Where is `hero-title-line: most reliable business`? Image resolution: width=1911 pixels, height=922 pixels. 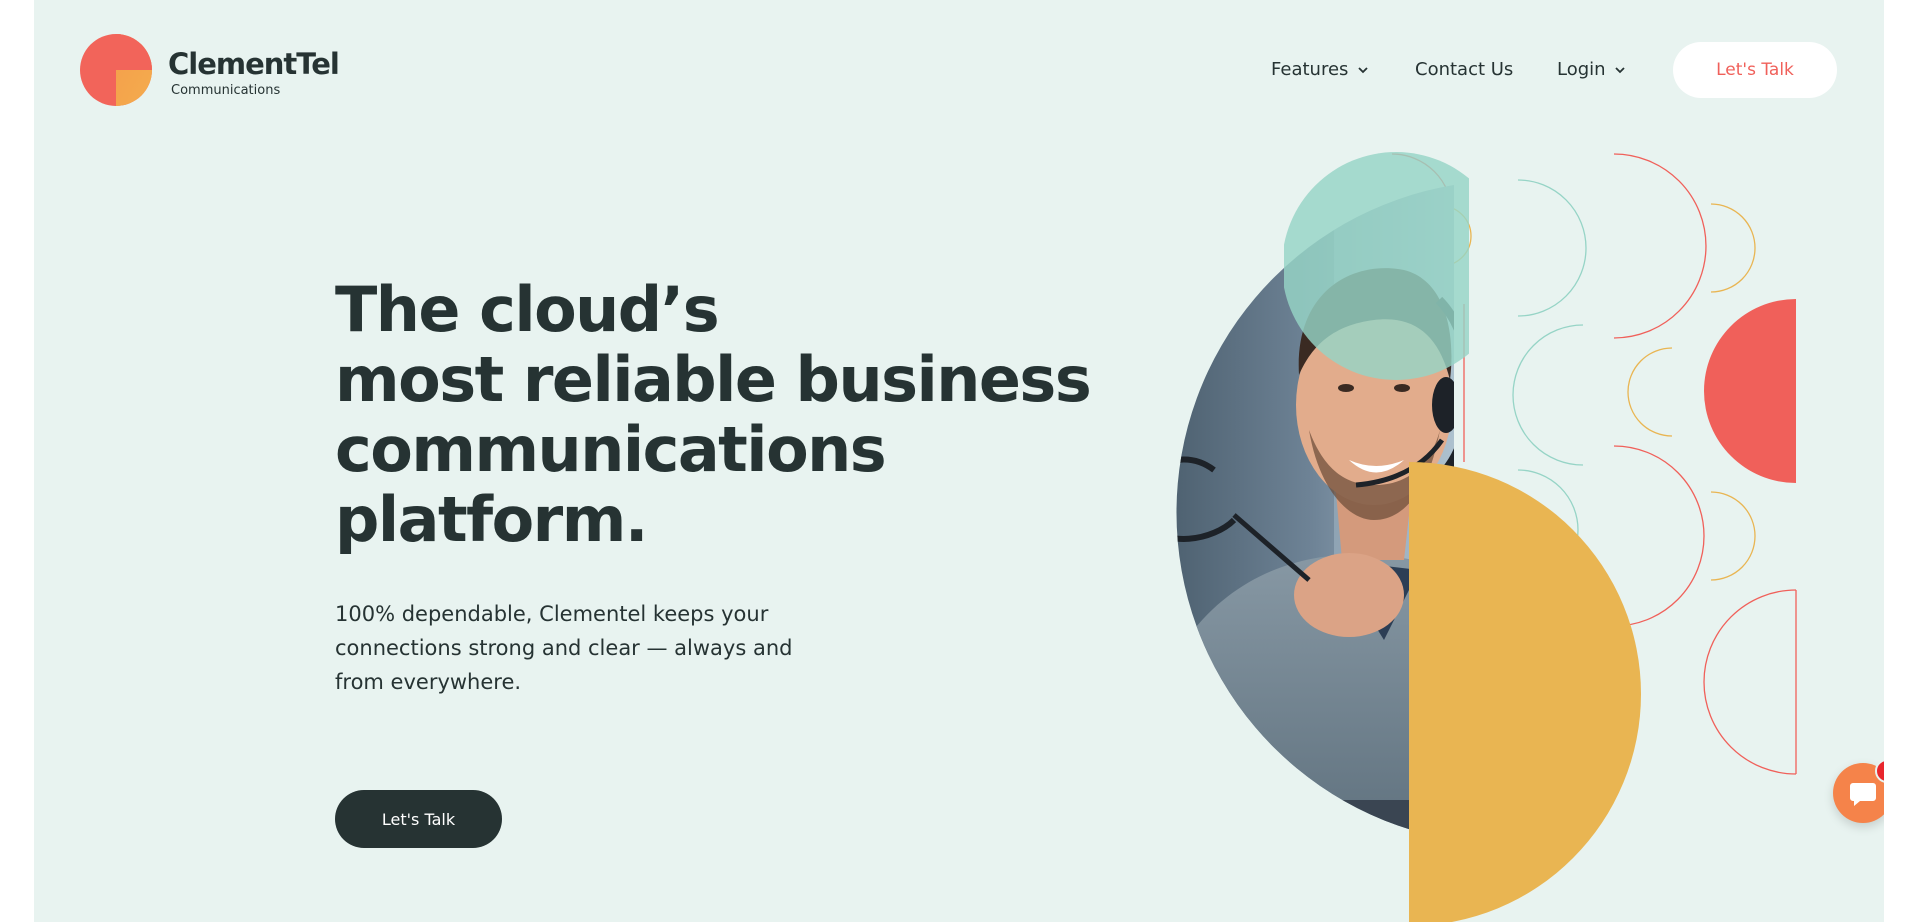 hero-title-line: most reliable business is located at coordinates (713, 379).